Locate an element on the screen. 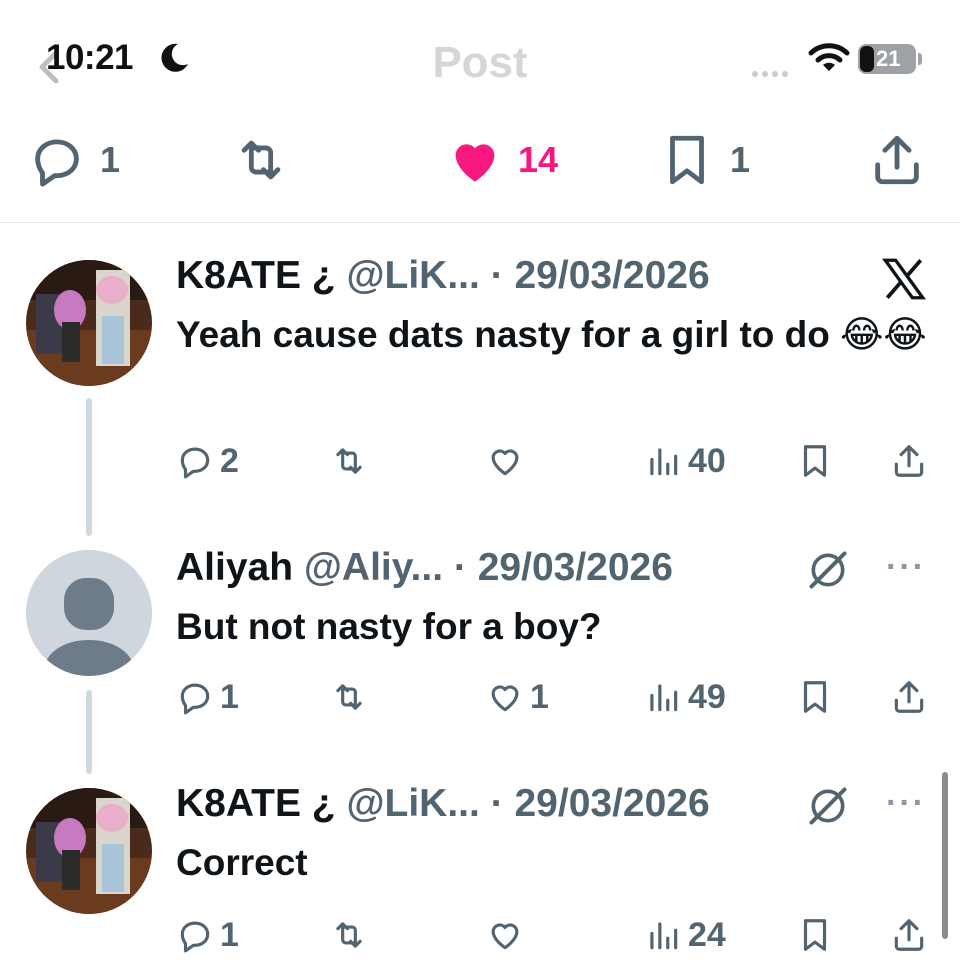 Image resolution: width=960 pixels, height=960 pixels. views-button: 40 is located at coordinates (685, 461).